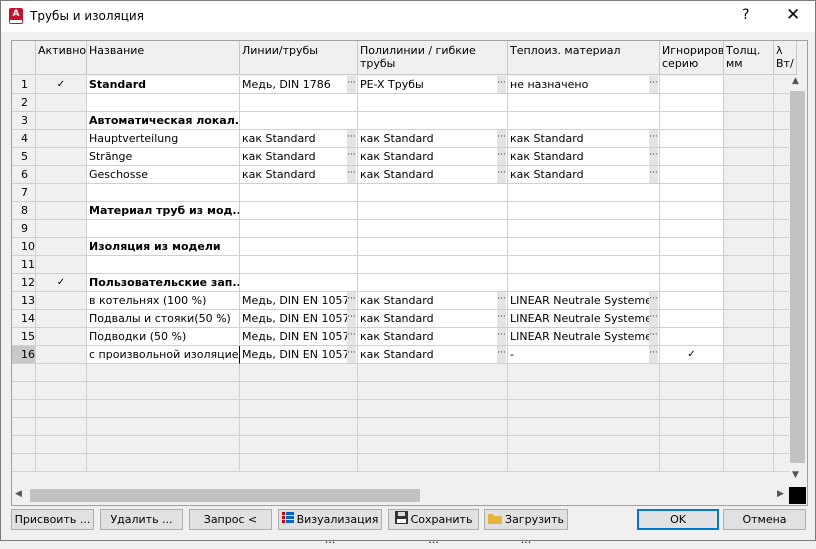 The width and height of the screenshot is (816, 549). I want to click on insulation-cell: как Standard ···, so click(584, 139).